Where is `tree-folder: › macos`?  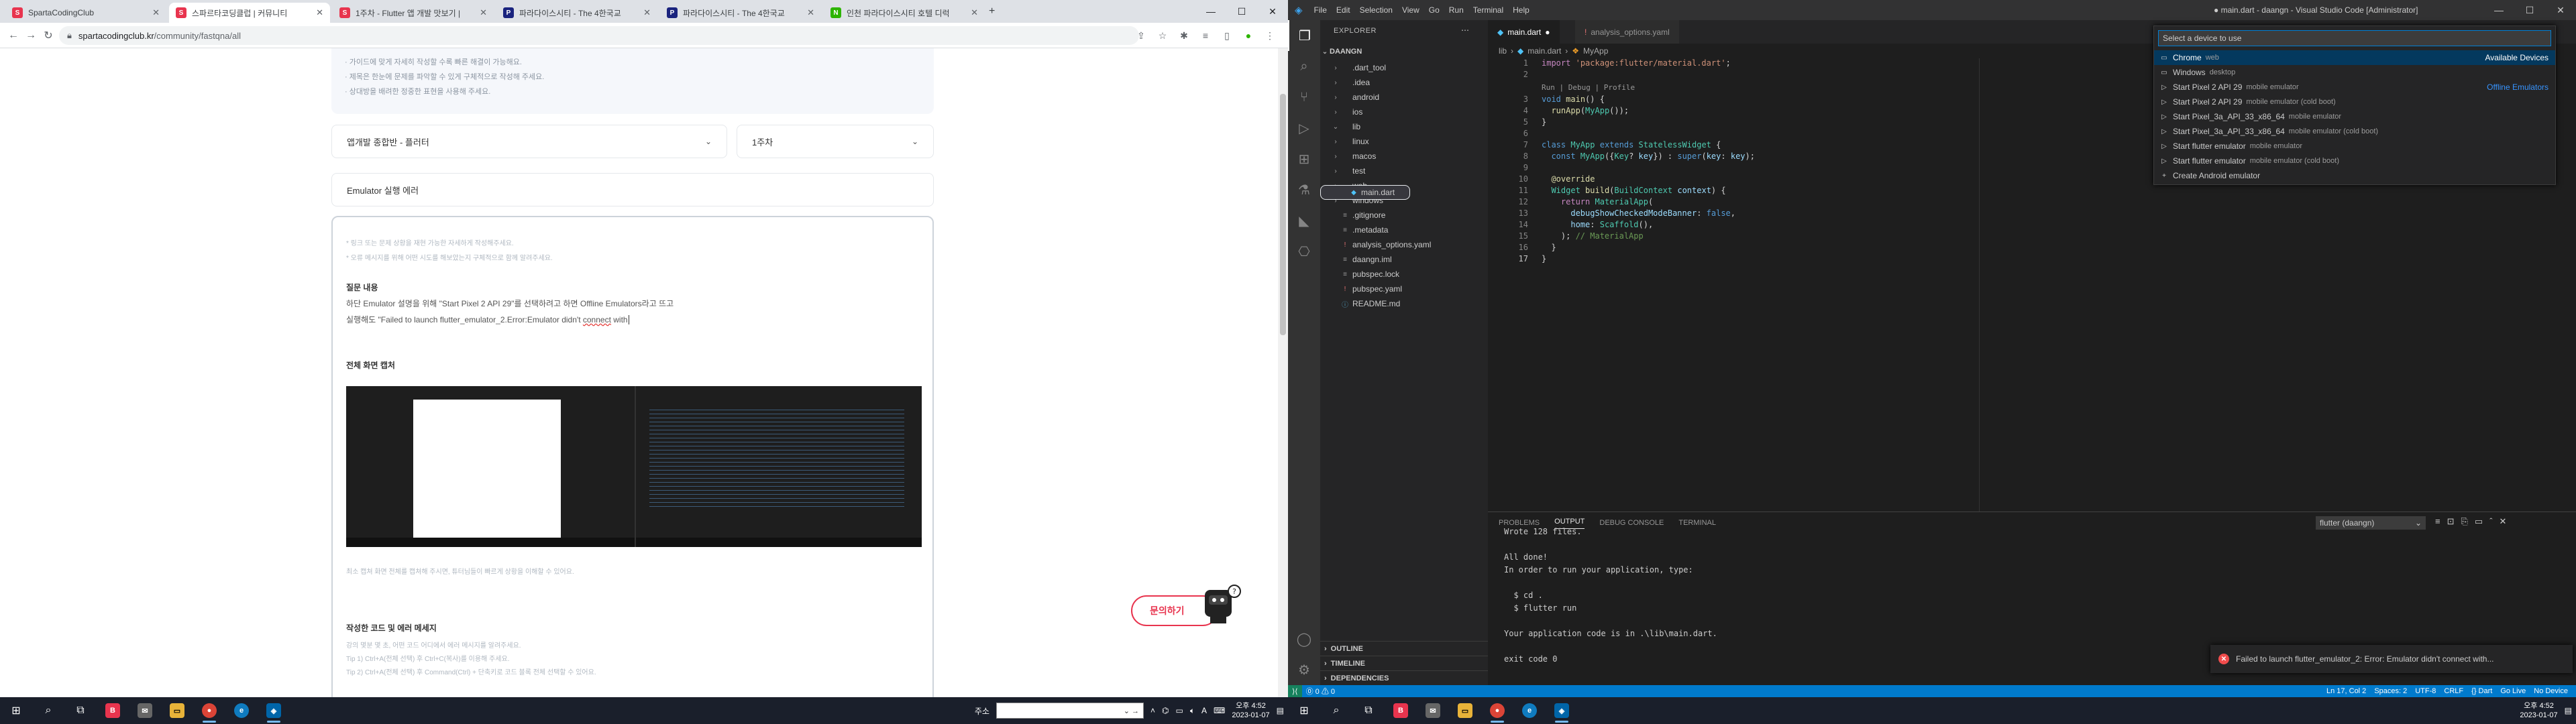 tree-folder: › macos is located at coordinates (1404, 156).